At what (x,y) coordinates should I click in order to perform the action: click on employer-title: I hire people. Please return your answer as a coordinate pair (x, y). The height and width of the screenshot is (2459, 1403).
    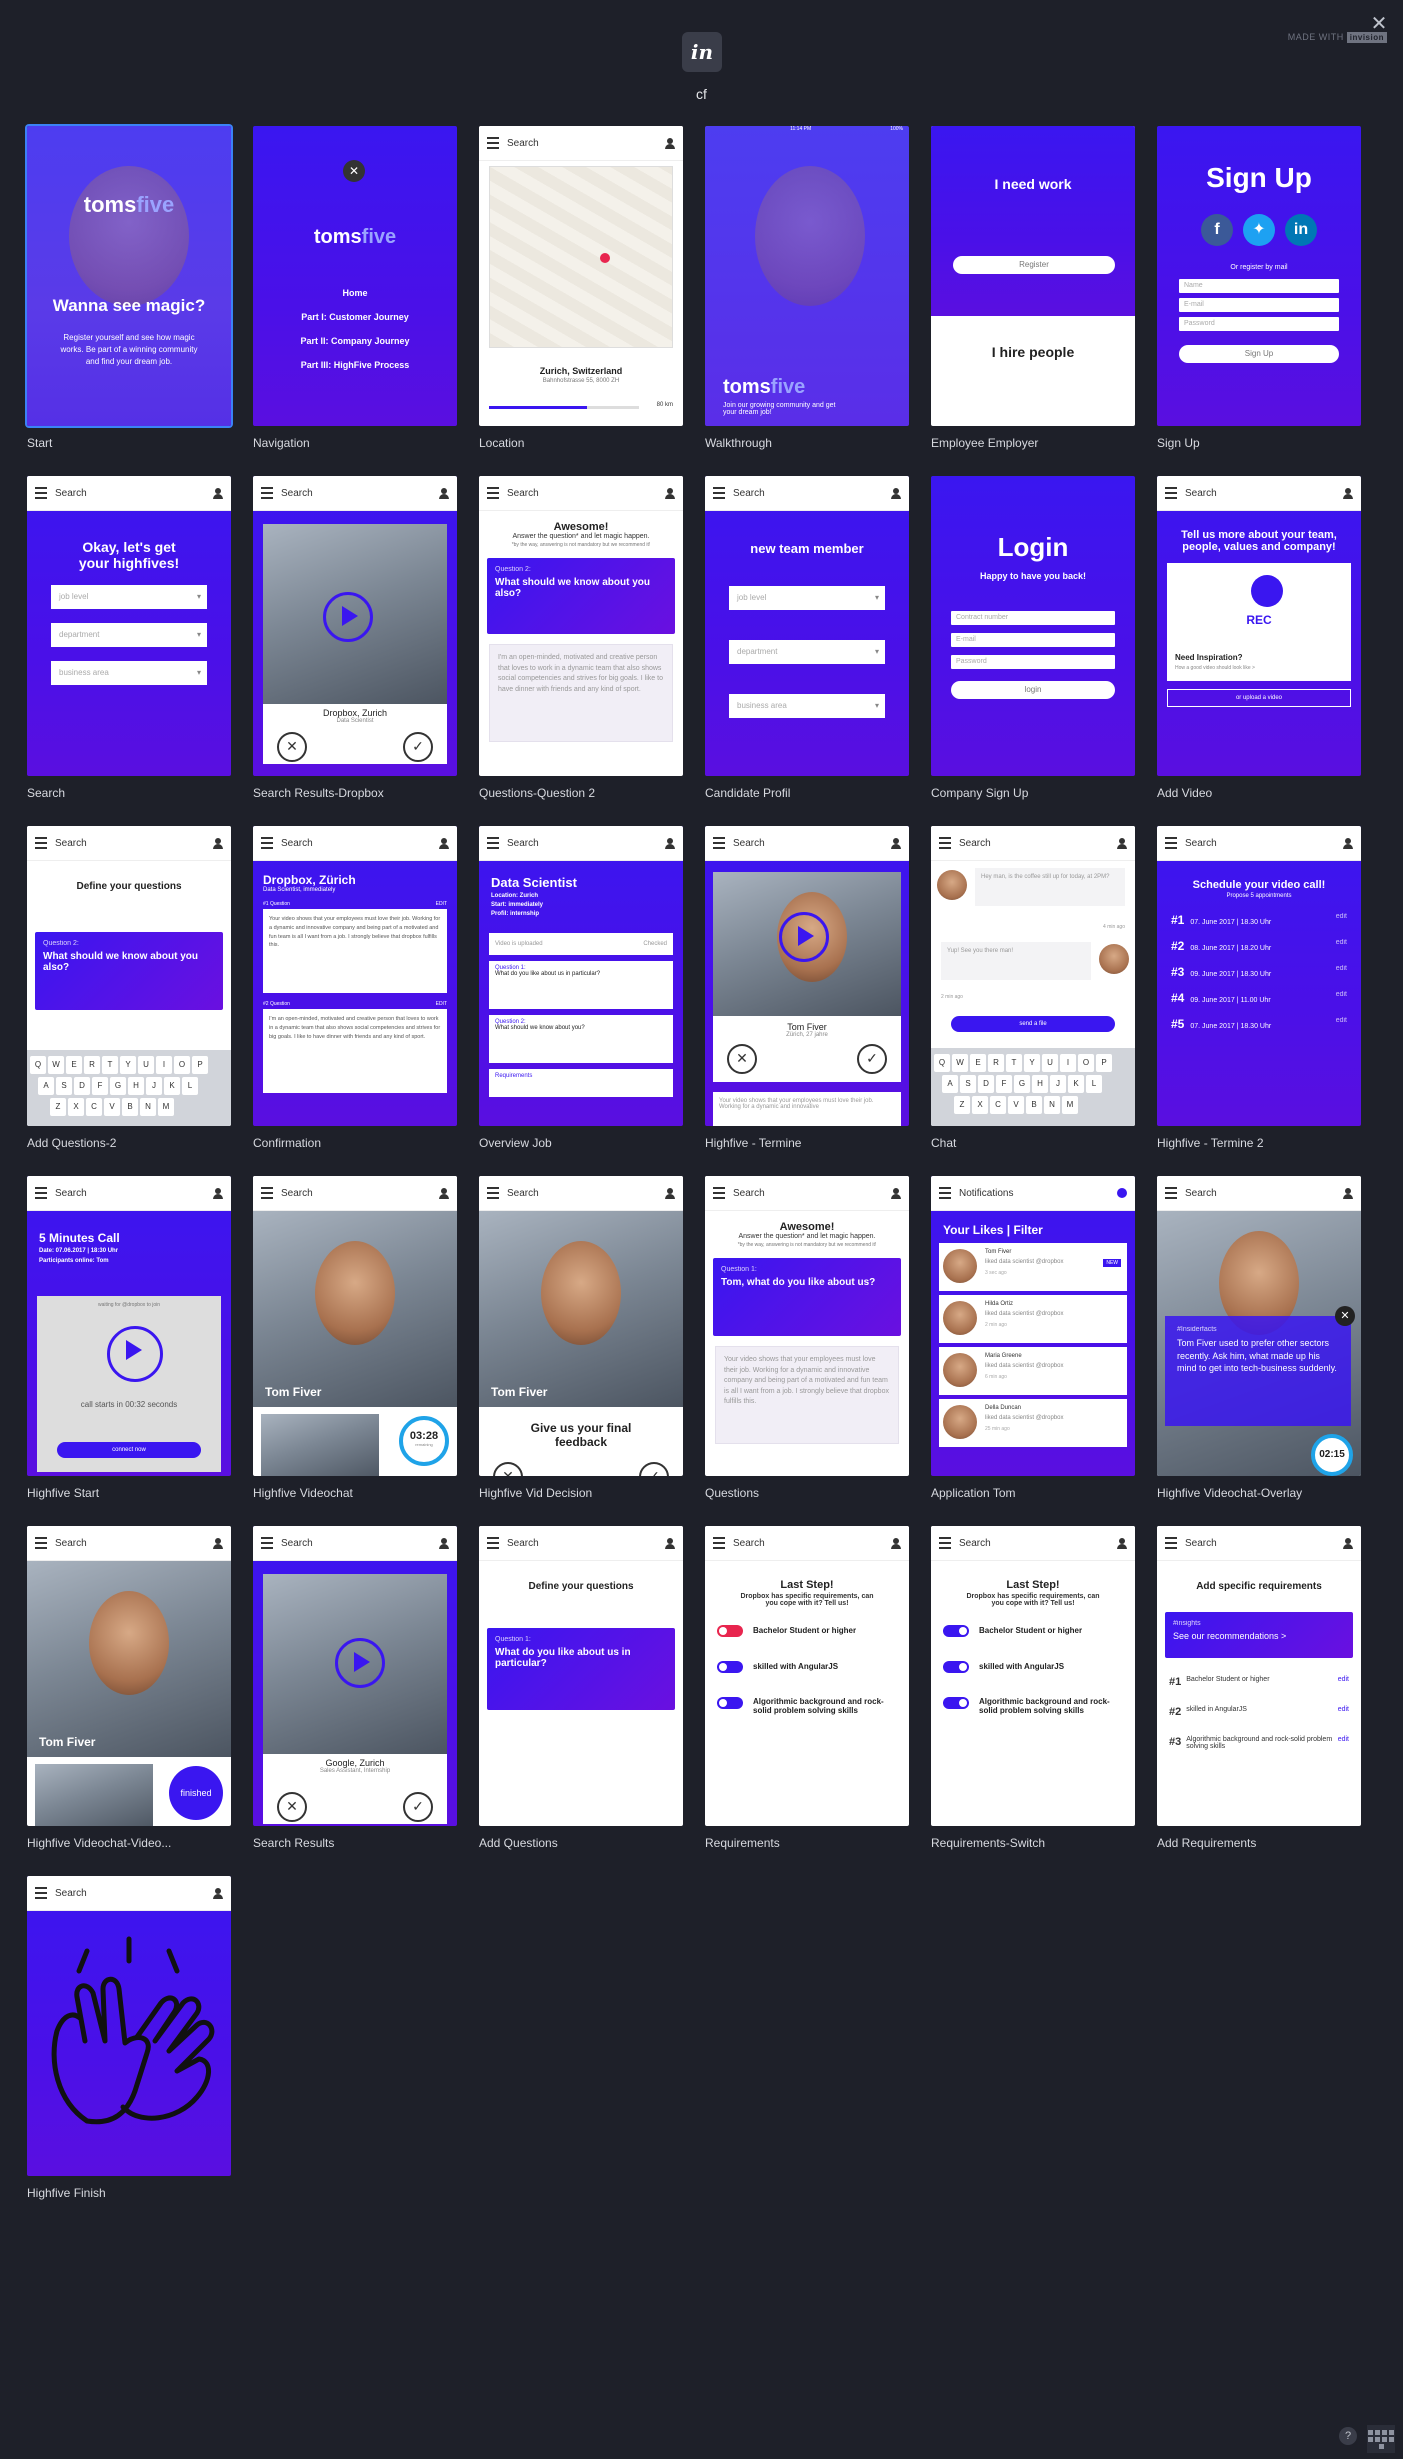
    Looking at the image, I should click on (1033, 352).